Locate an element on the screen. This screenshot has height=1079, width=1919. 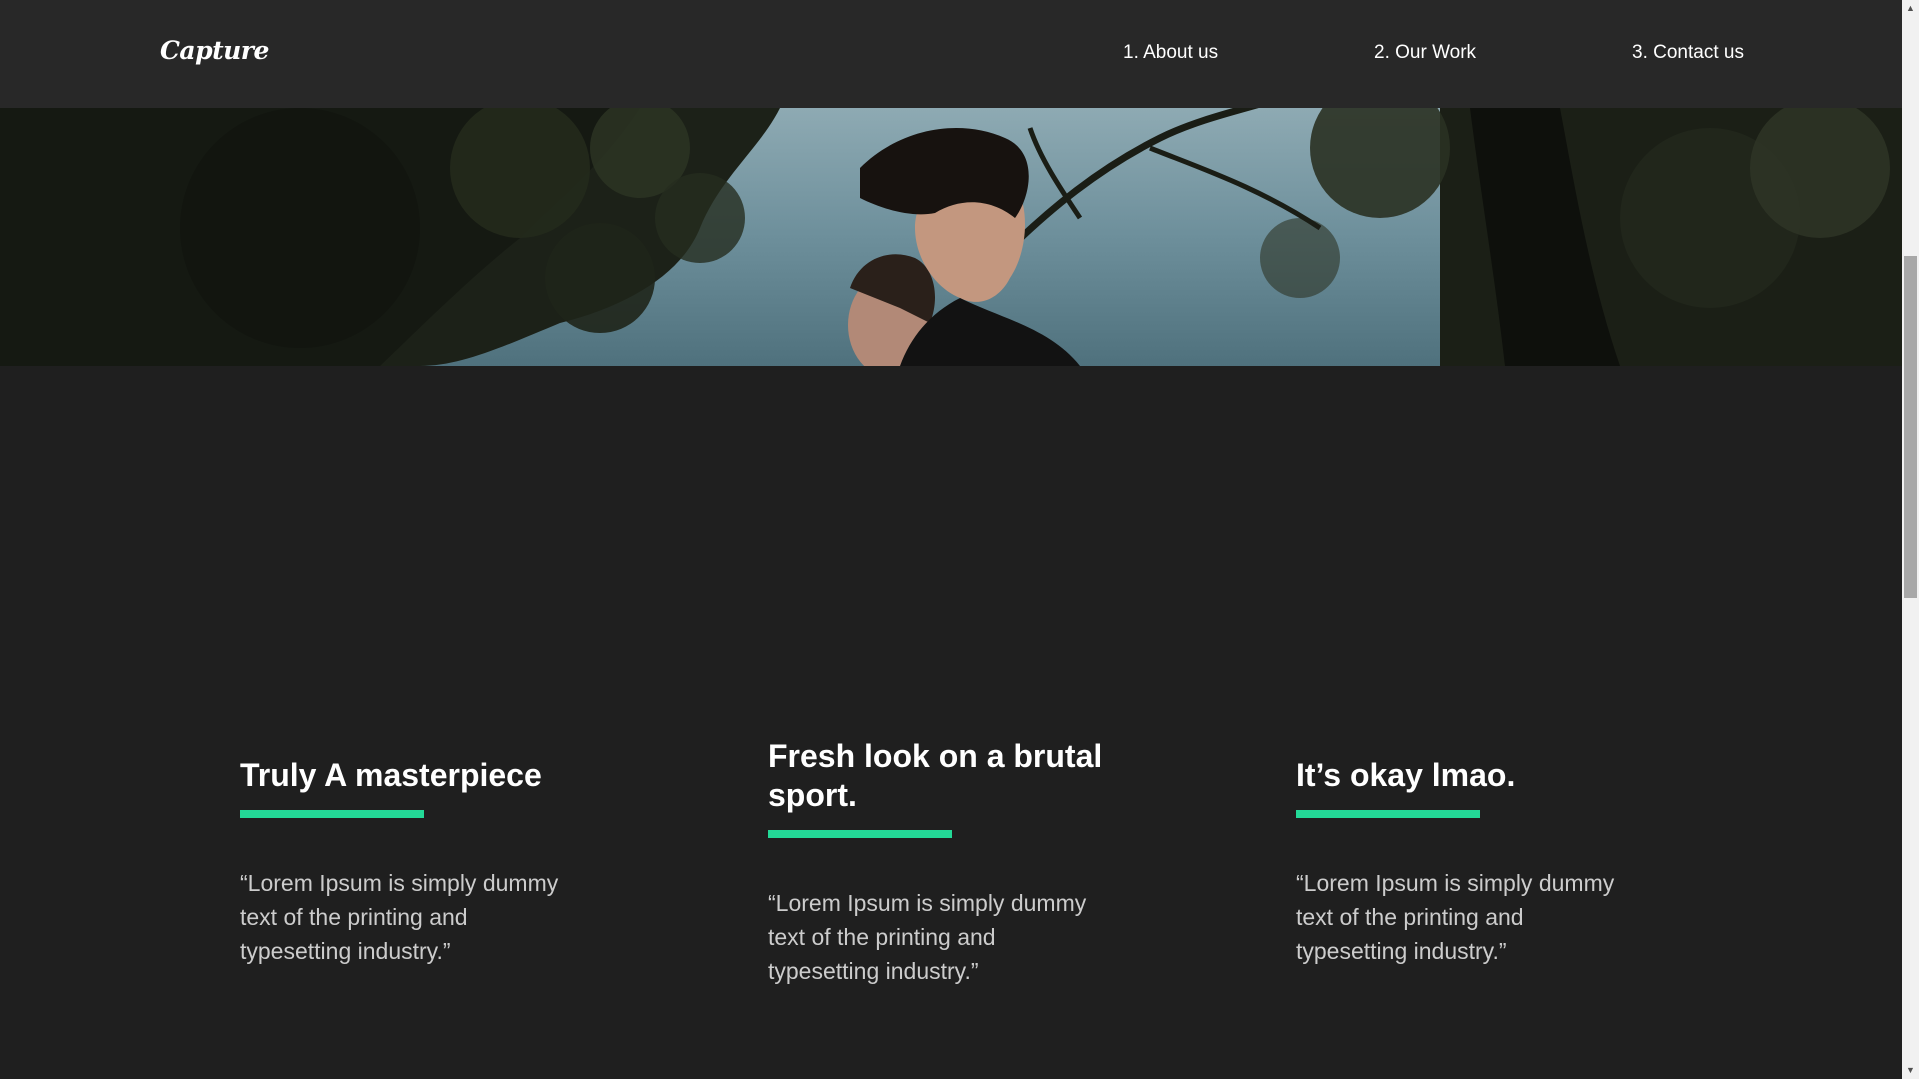
chevron-up-icon: ▲ is located at coordinates (1910, 8).